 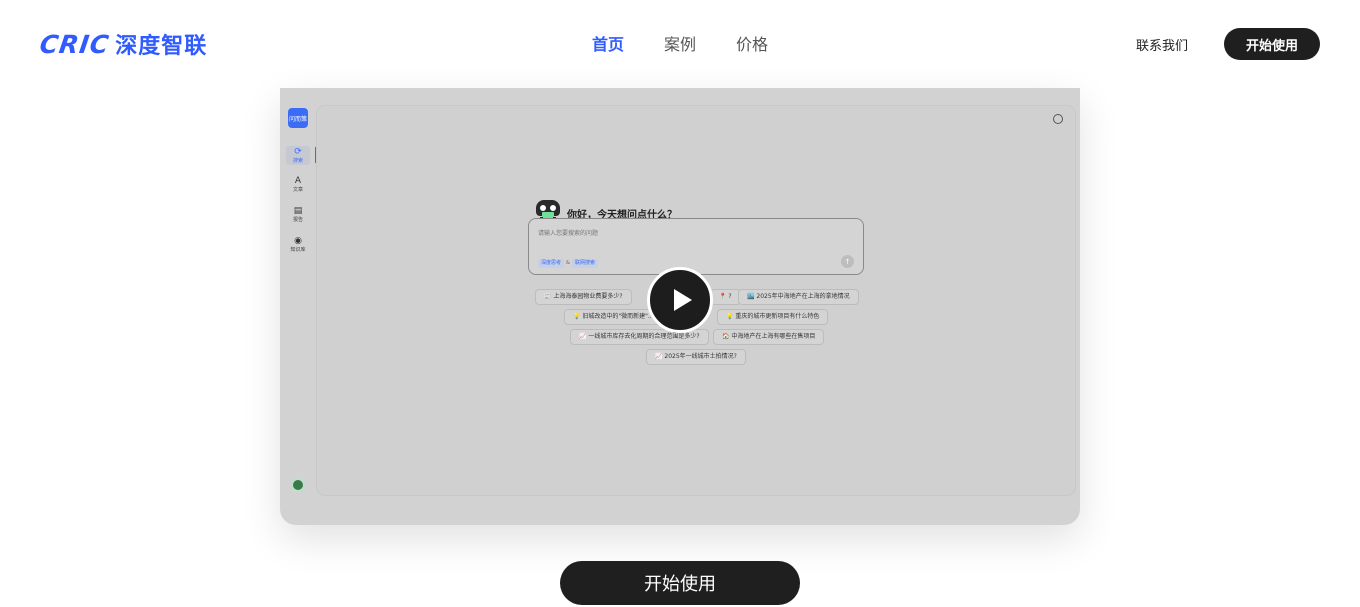 I want to click on suggestion-chip: 📰 上海海泰园物业费要多少?, so click(x=583, y=297).